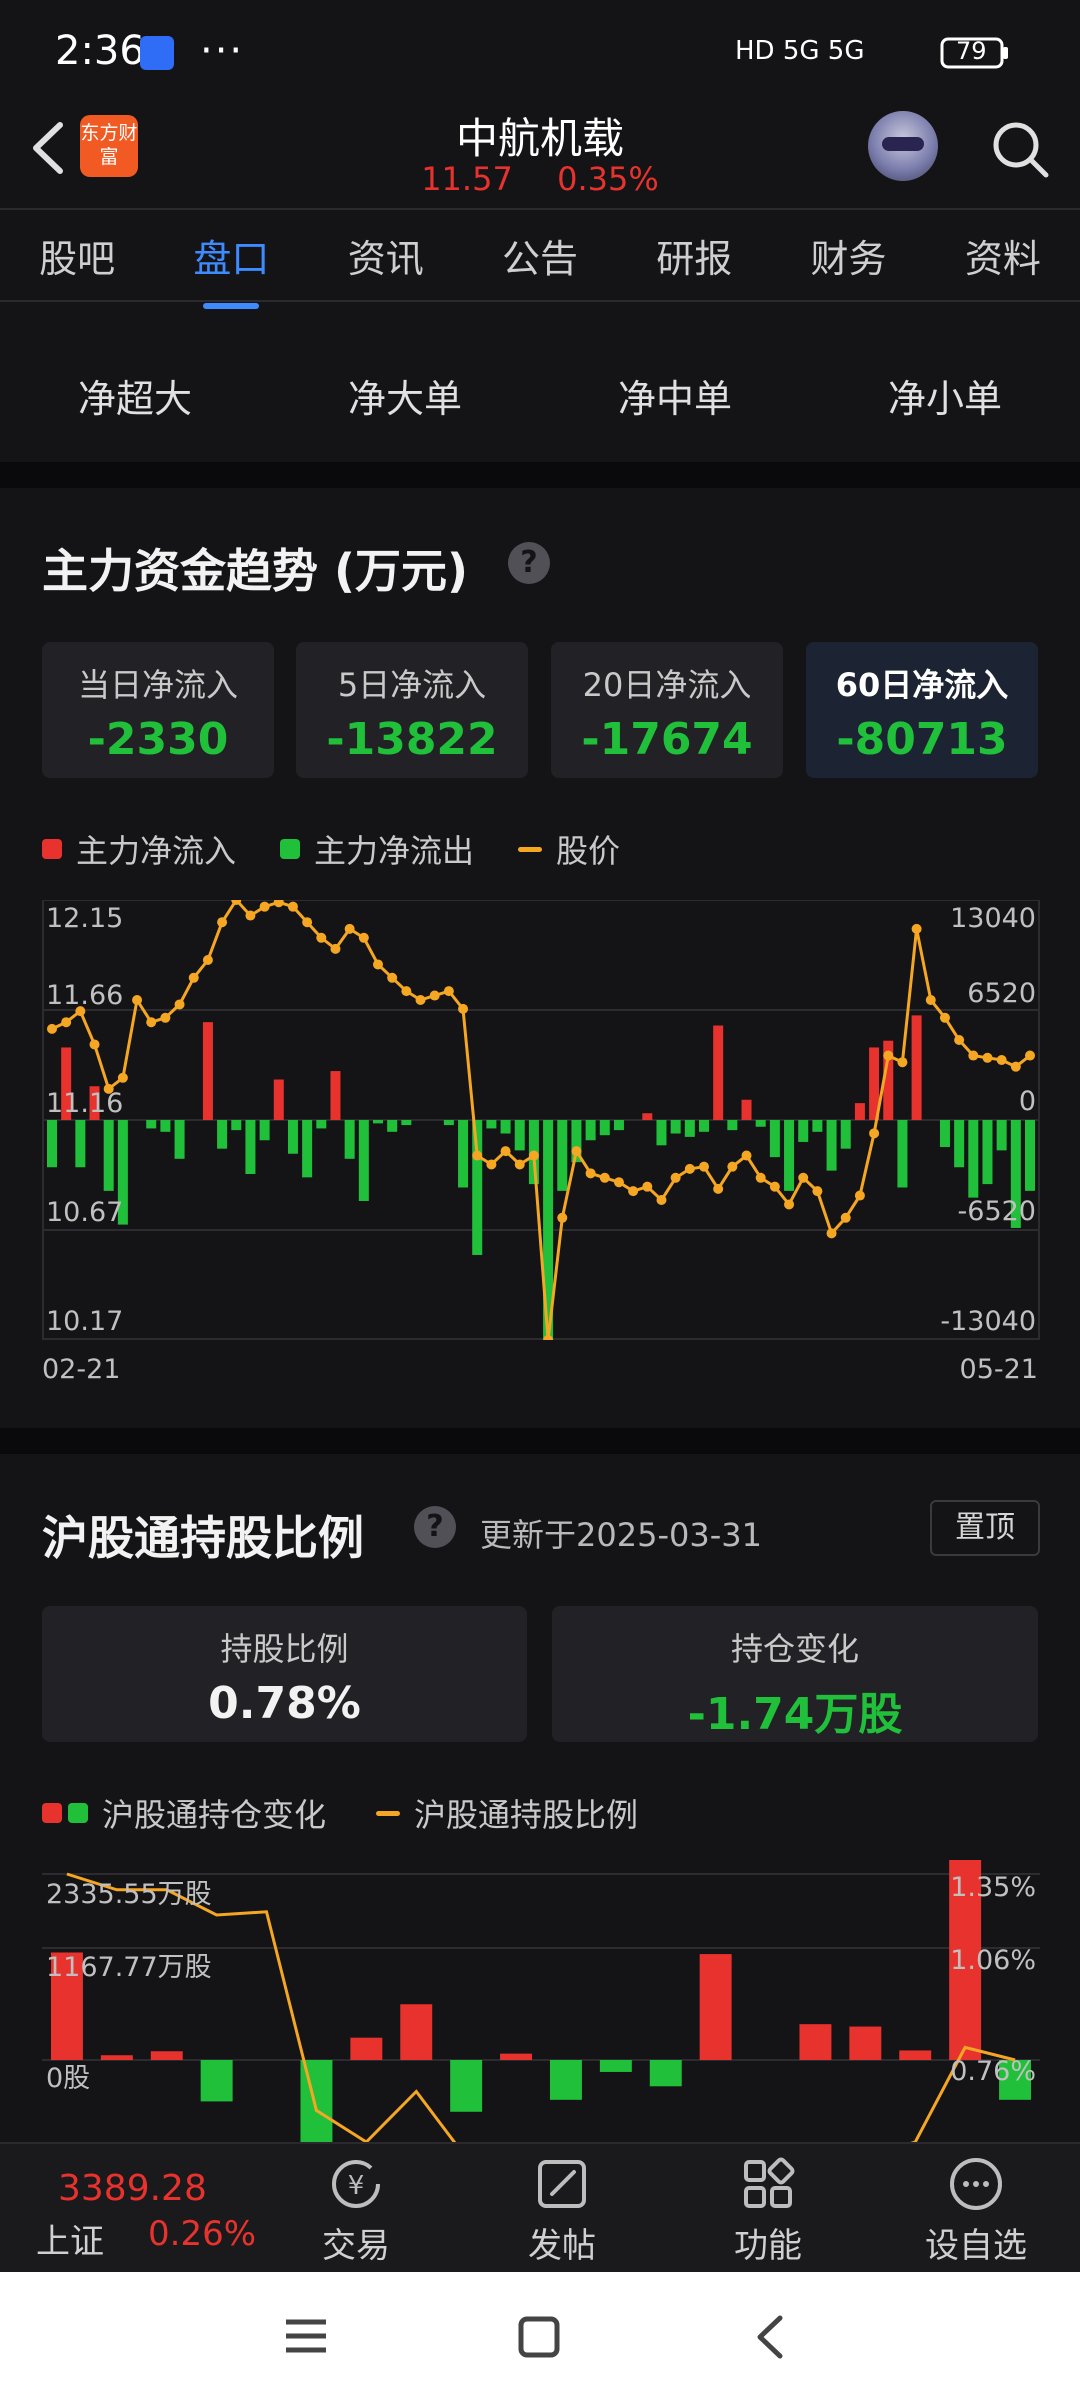  I want to click on filter-large: 净大单, so click(405, 395).